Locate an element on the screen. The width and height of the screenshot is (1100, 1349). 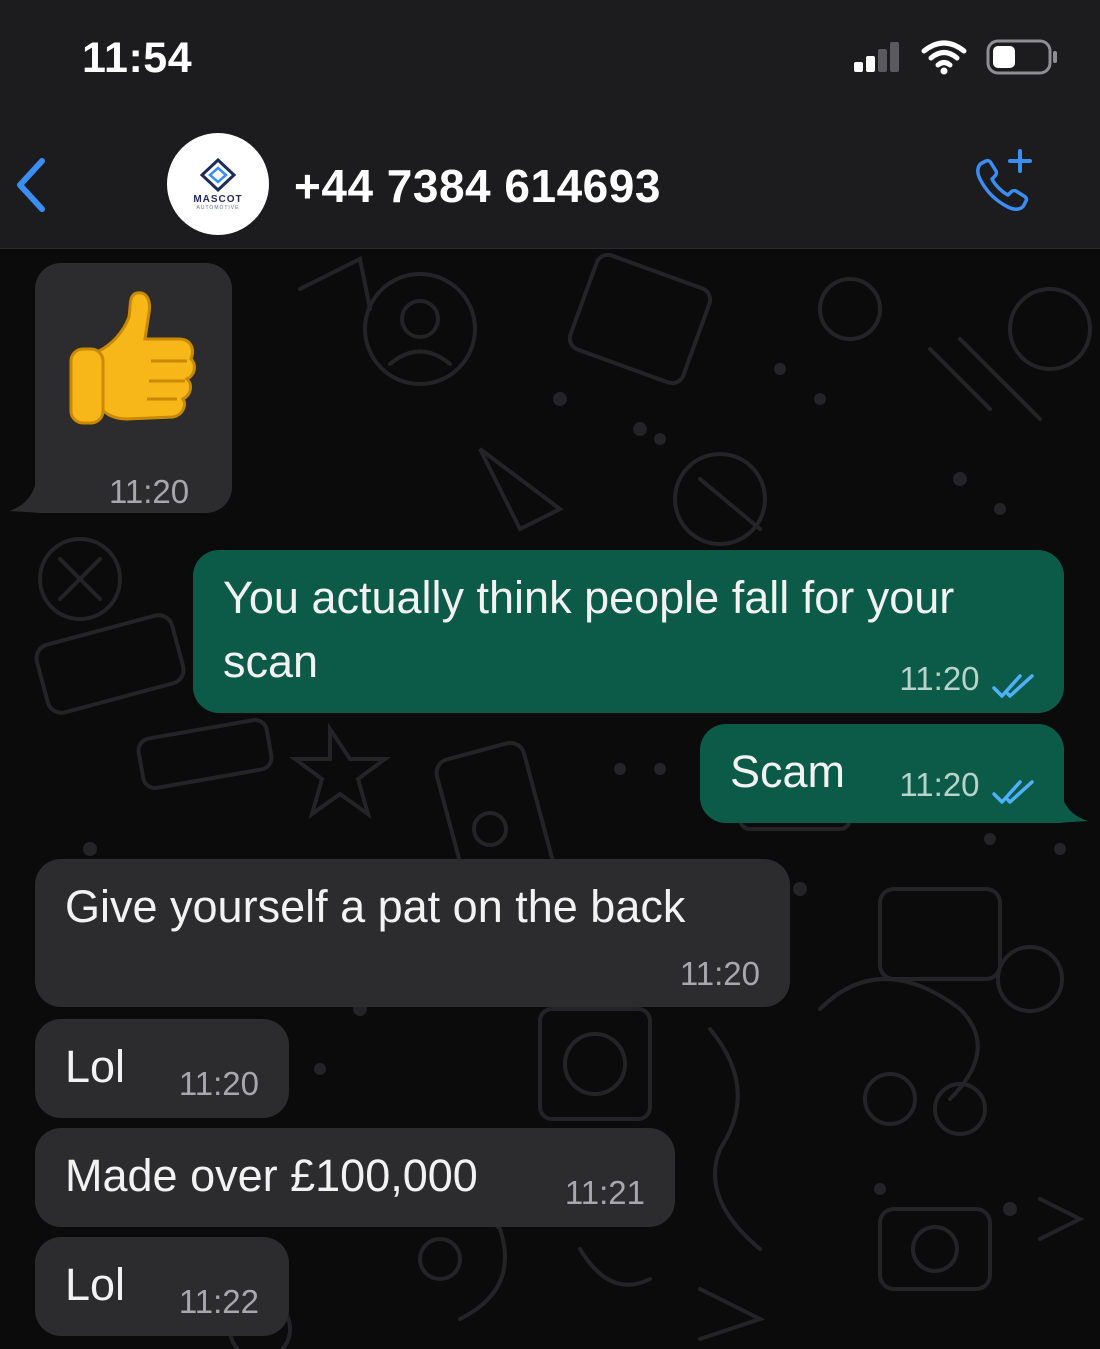
status-bar: 11:54 is located at coordinates (550, 57).